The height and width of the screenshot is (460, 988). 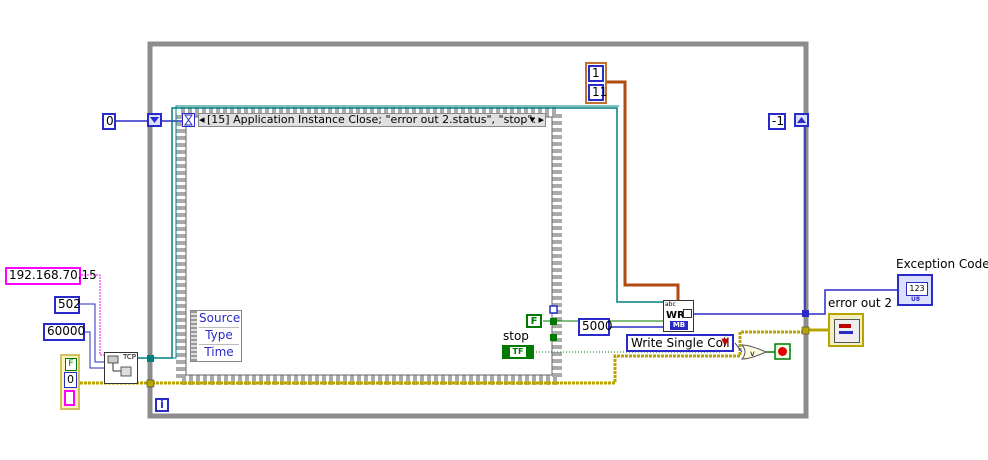 I want to click on iteration-terminal: i, so click(x=162, y=405).